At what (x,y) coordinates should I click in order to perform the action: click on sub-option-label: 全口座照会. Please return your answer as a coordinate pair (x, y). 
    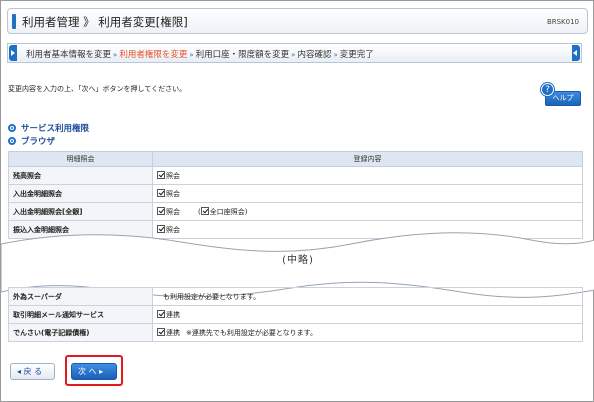
    Looking at the image, I should click on (227, 211).